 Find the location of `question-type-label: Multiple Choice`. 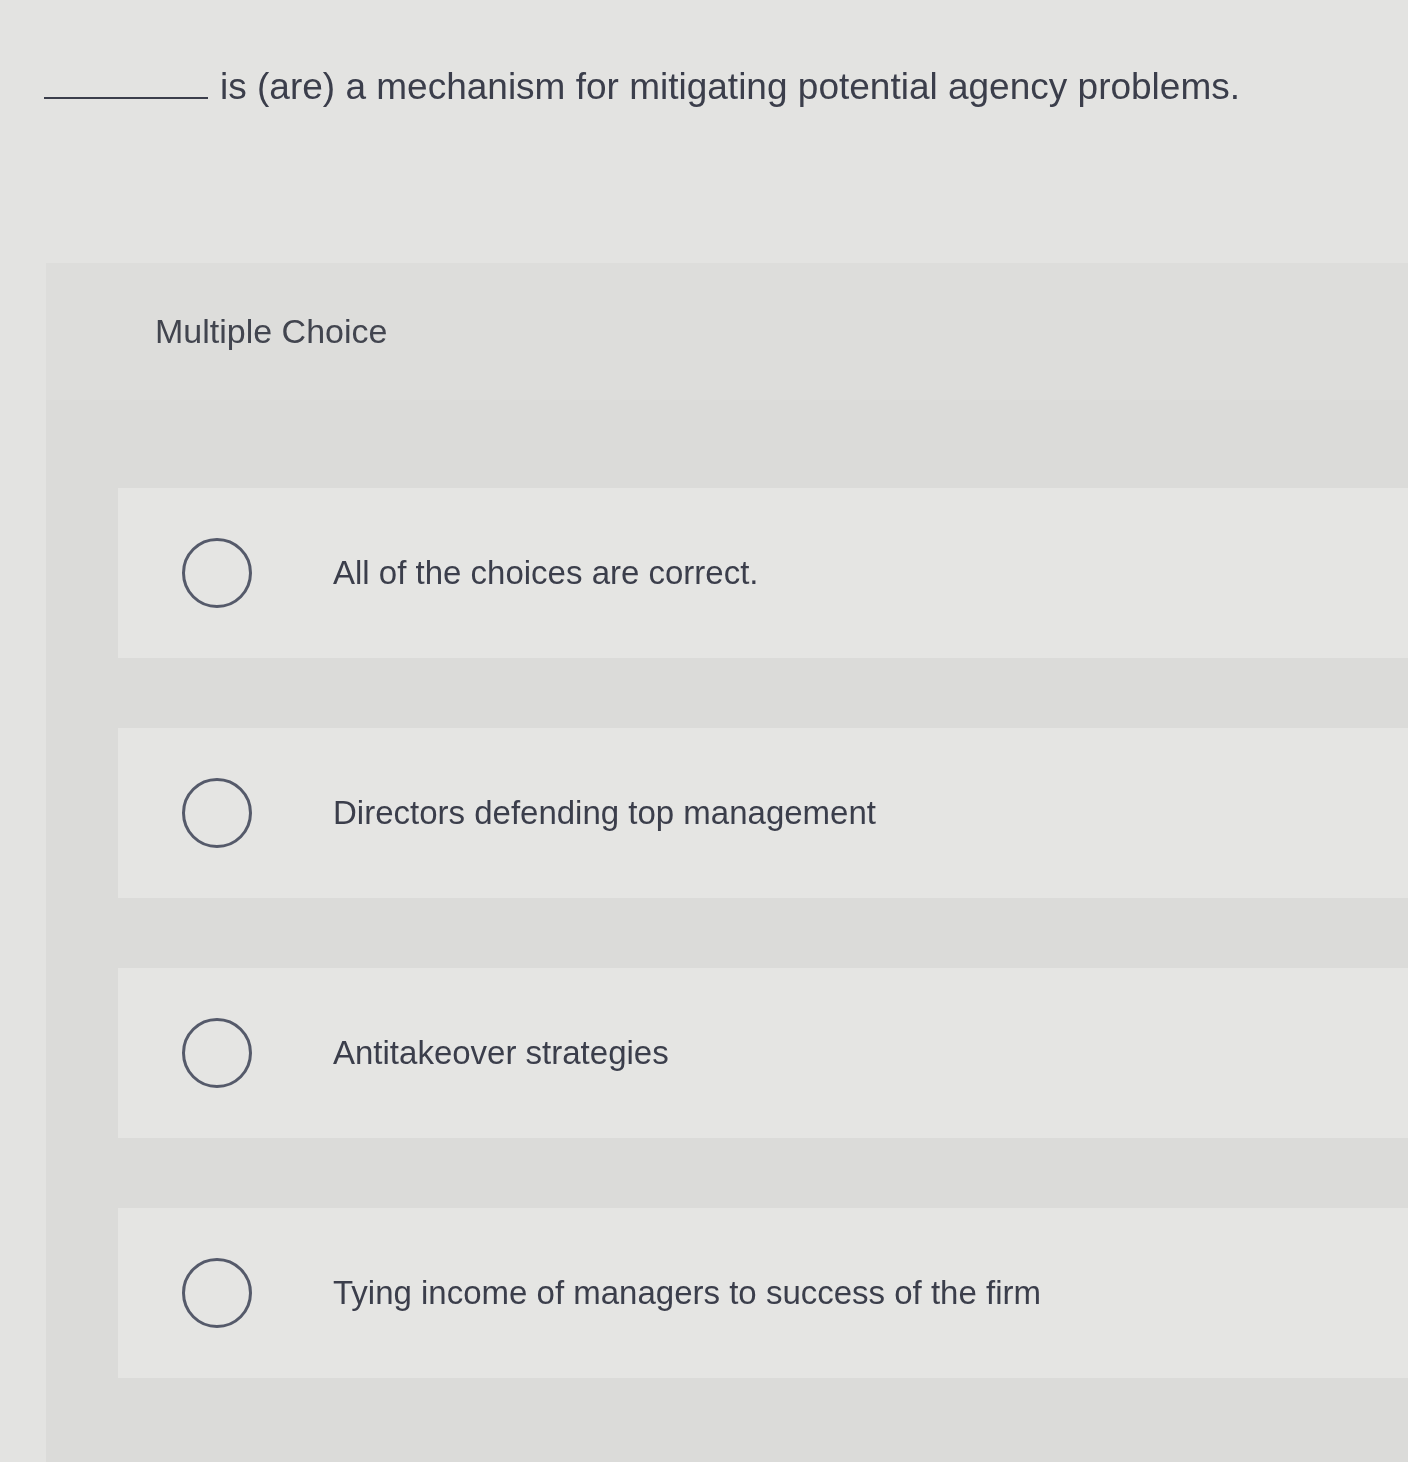

question-type-label: Multiple Choice is located at coordinates (271, 331).